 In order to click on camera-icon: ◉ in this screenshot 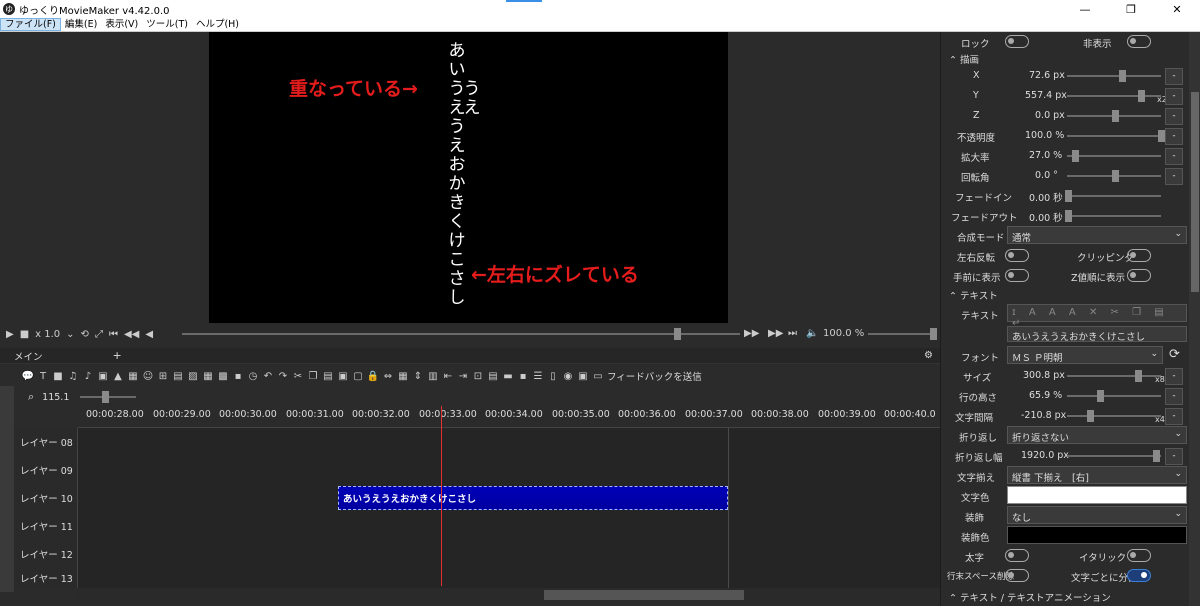, I will do `click(568, 376)`.